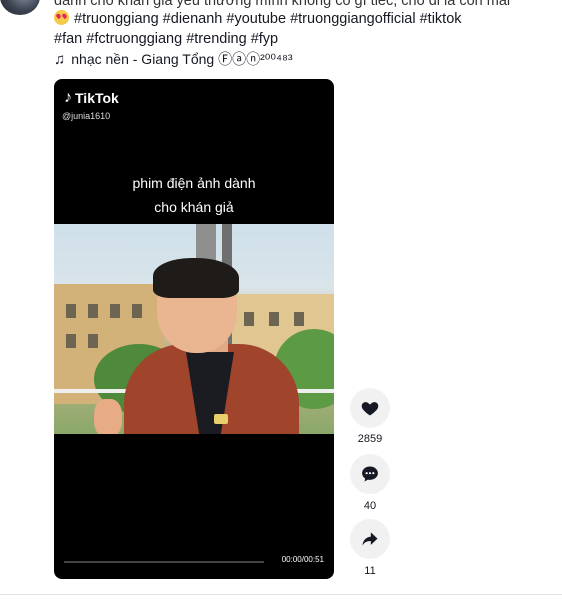  I want to click on heart-icon, so click(370, 409).